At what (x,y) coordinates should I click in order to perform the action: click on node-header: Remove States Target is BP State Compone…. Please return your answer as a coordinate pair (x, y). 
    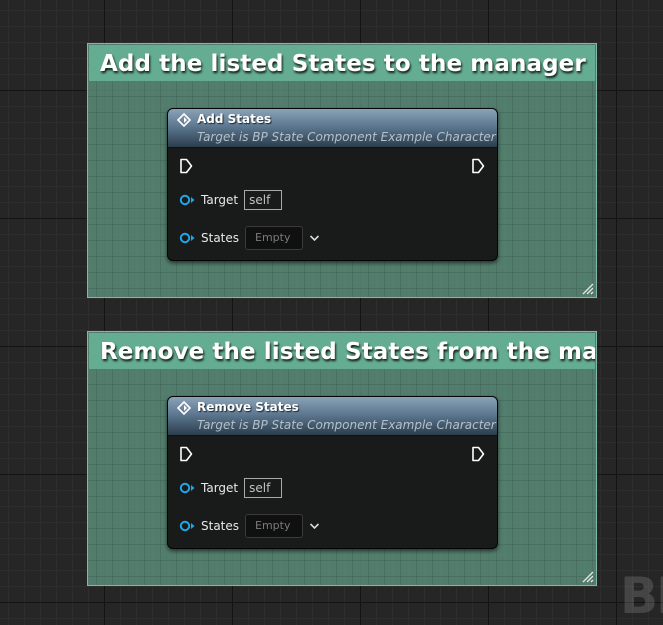
    Looking at the image, I should click on (332, 416).